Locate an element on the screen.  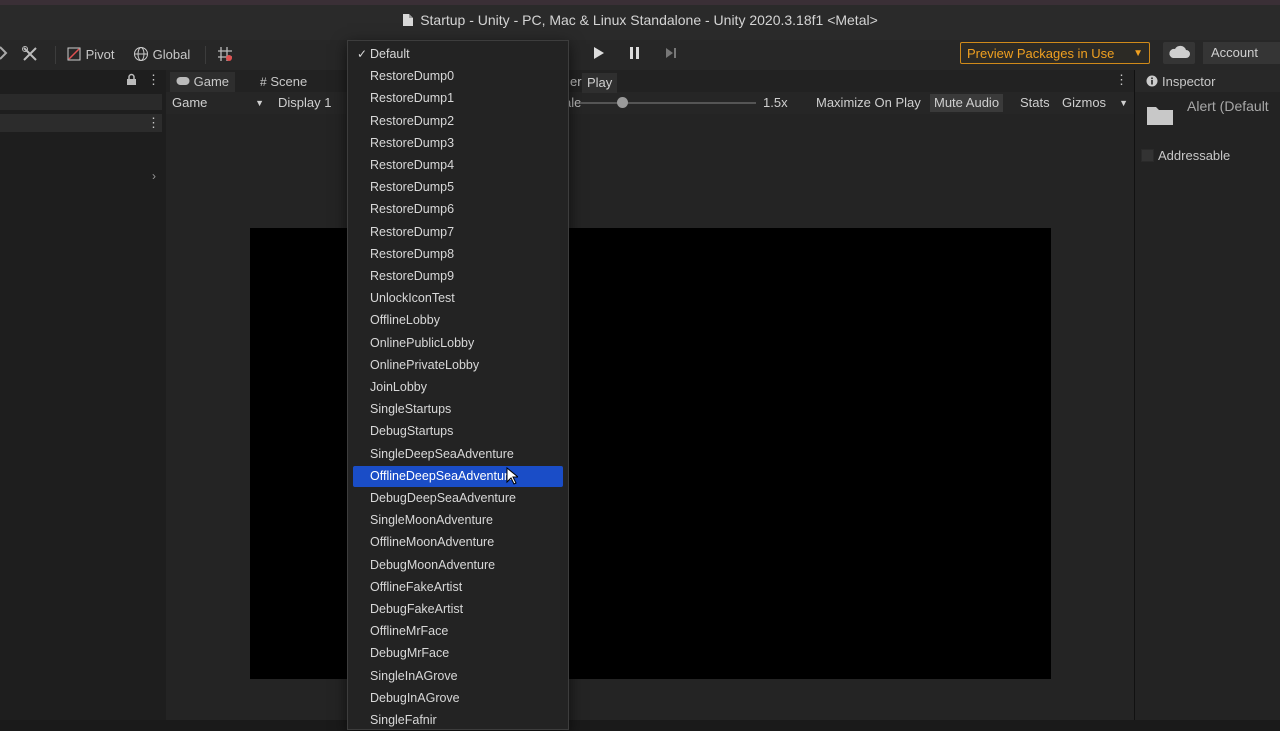
dropdown-item-label: UnlockIconTest is located at coordinates (412, 298).